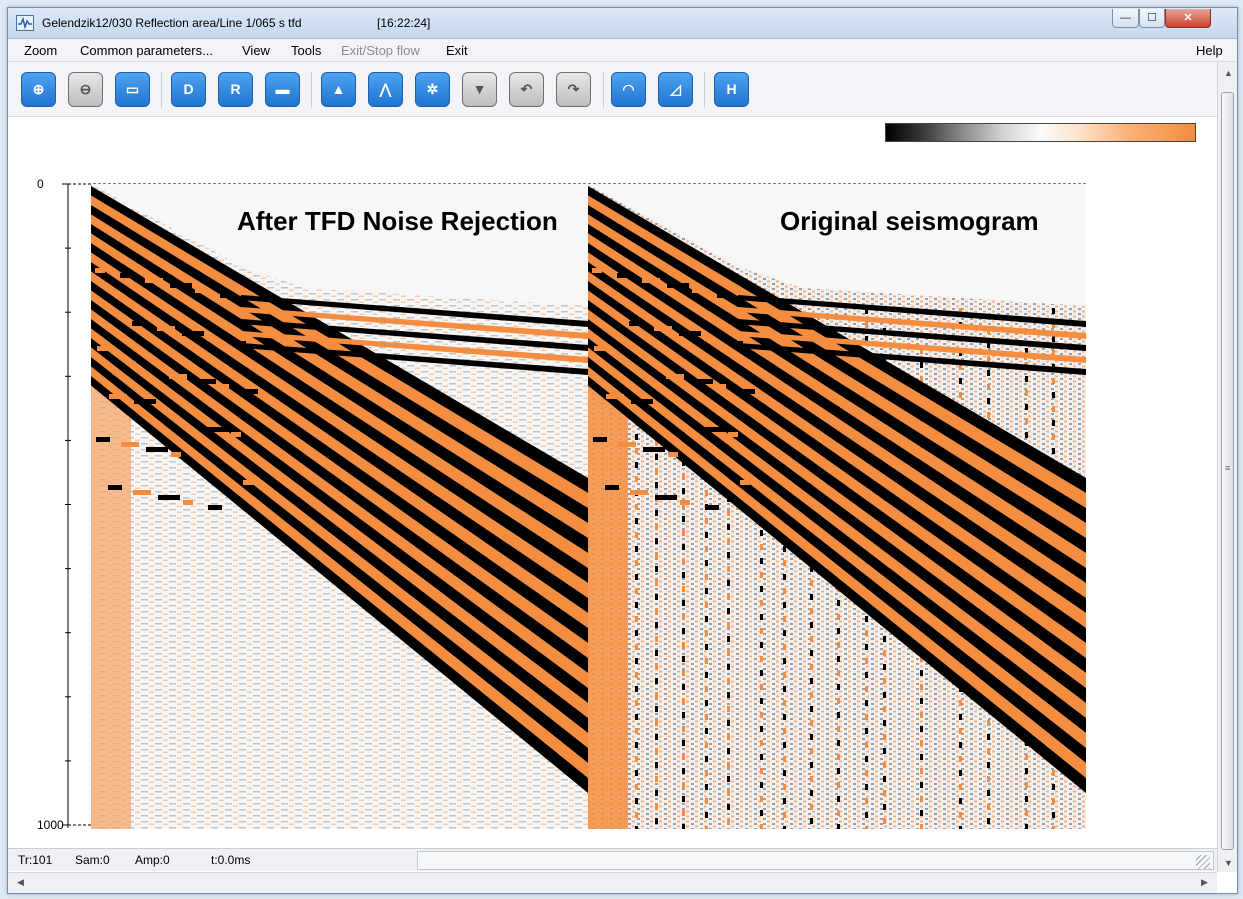 This screenshot has height=899, width=1243. Describe the element at coordinates (479, 89) in the screenshot. I see `gain-db-down-button: ▼` at that location.